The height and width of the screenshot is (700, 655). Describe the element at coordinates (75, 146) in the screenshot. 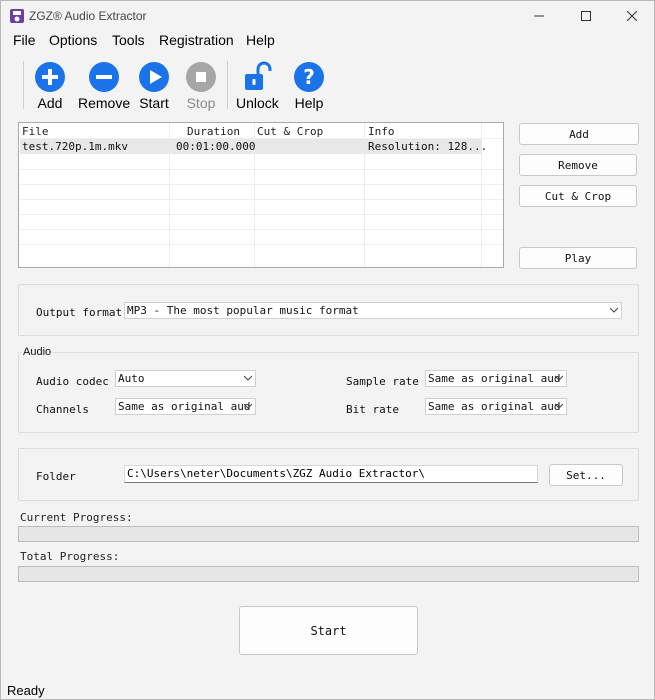

I see `row-file-name: test.720p.1m.mkv` at that location.